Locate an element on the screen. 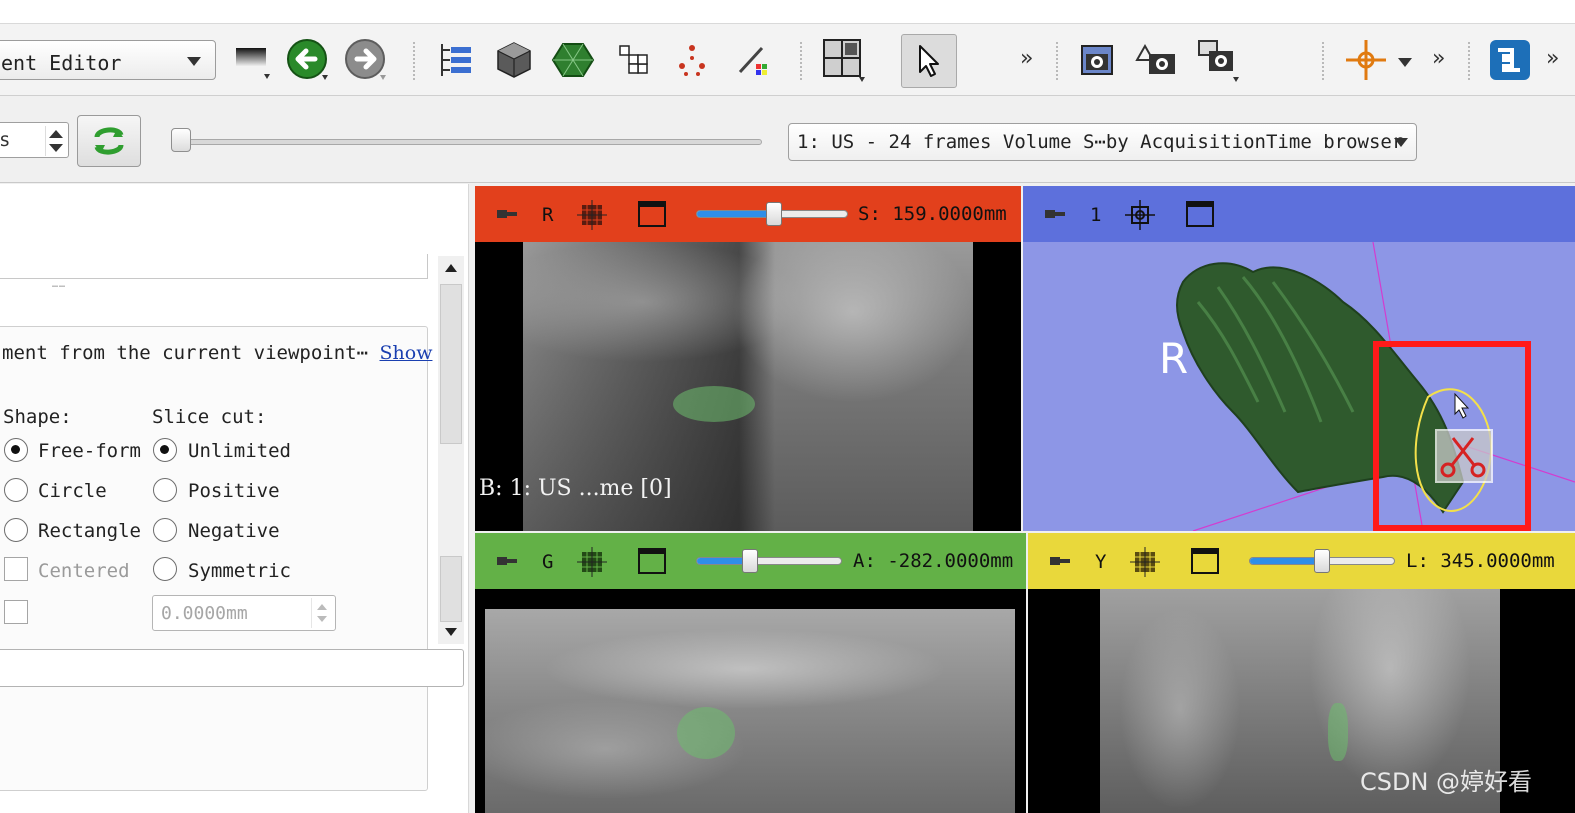 This screenshot has width=1575, height=813. volume-cube-icon is located at coordinates (514, 60).